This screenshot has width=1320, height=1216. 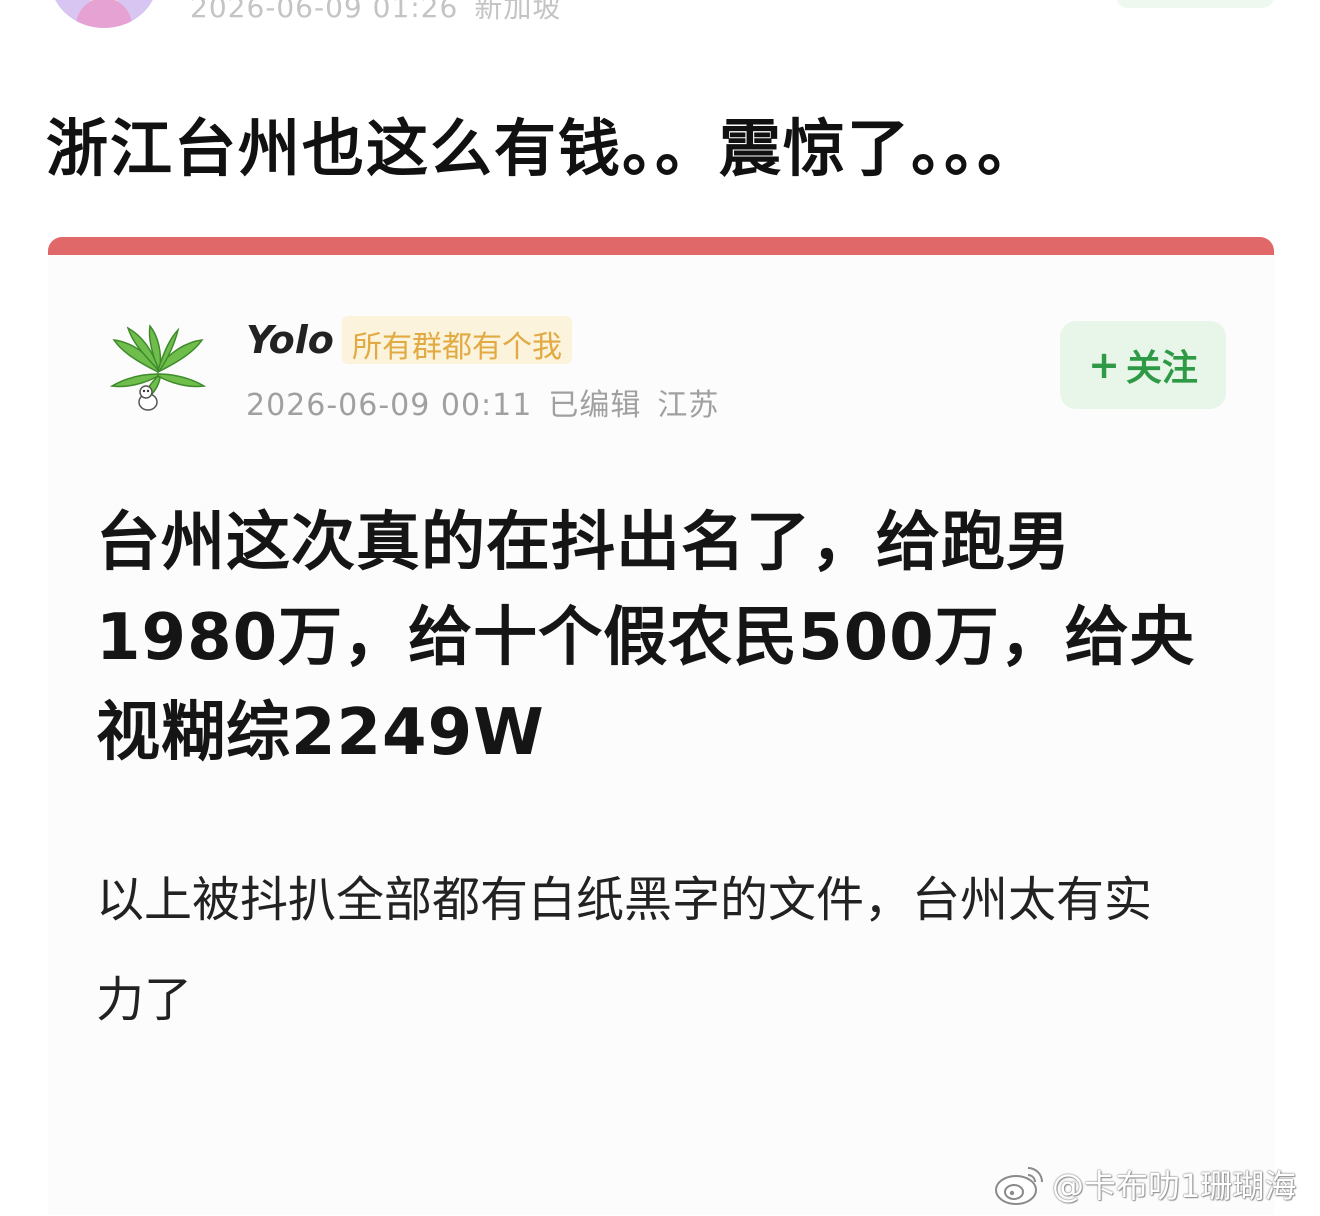 What do you see at coordinates (389, 405) in the screenshot?
I see `quoted-post-datetime: 2026-06-09 00:11` at bounding box center [389, 405].